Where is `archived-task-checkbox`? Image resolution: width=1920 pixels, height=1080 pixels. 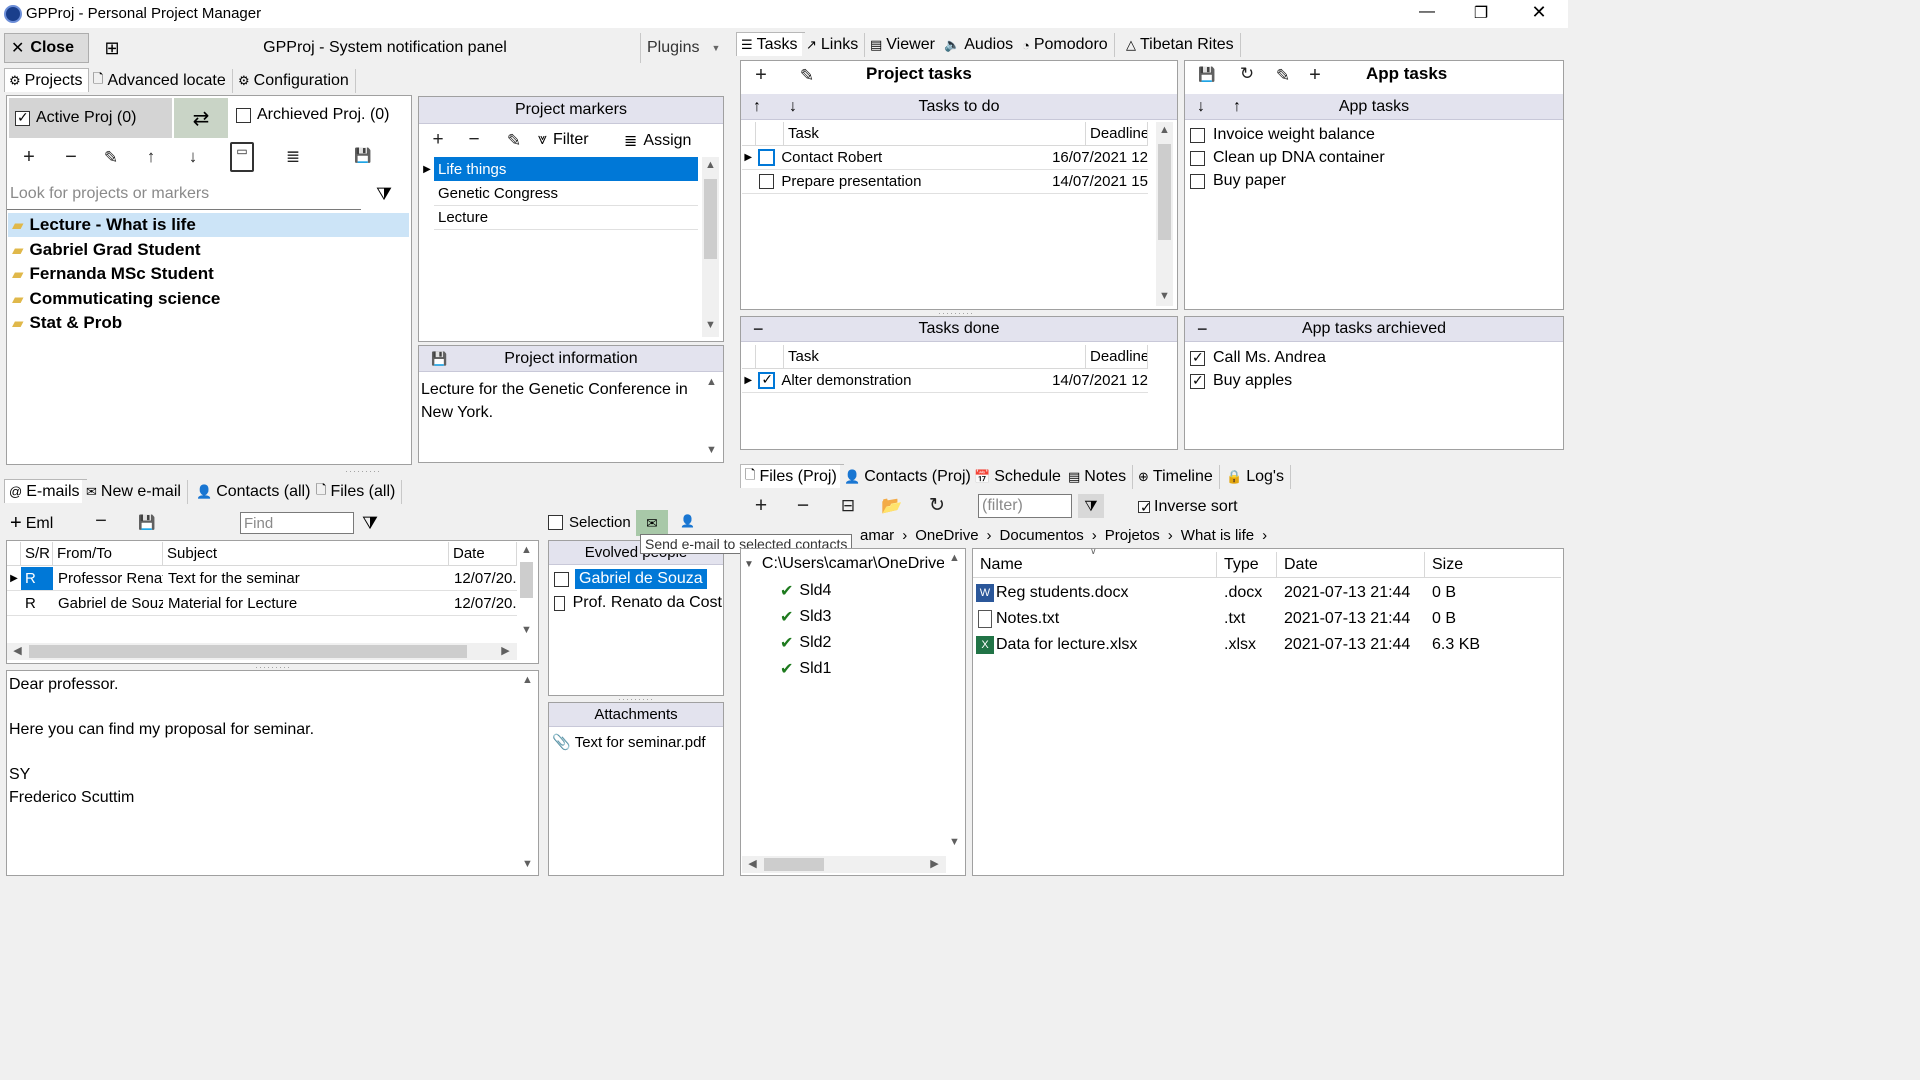
archived-task-checkbox is located at coordinates (1197, 380).